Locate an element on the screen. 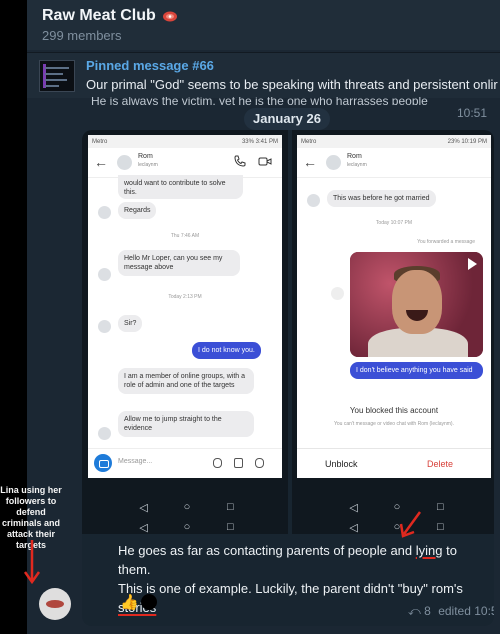 This screenshot has width=500, height=634. phone-icon is located at coordinates (240, 161).